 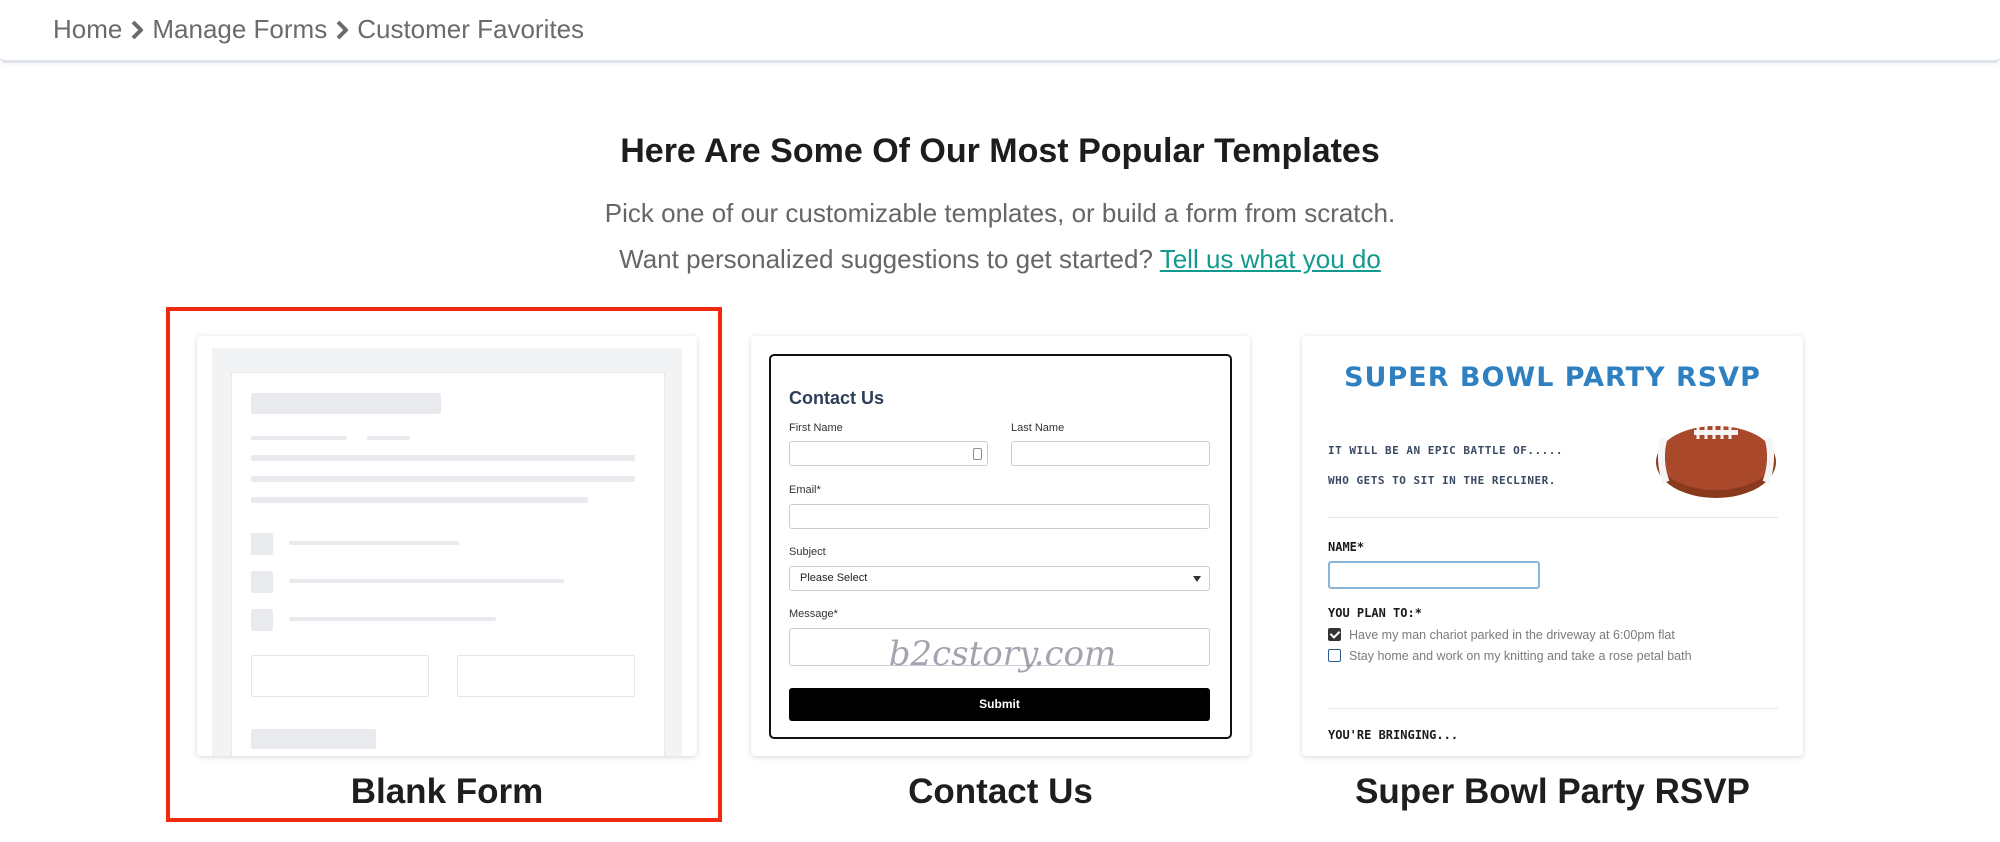 I want to click on skeleton-title, so click(x=346, y=403).